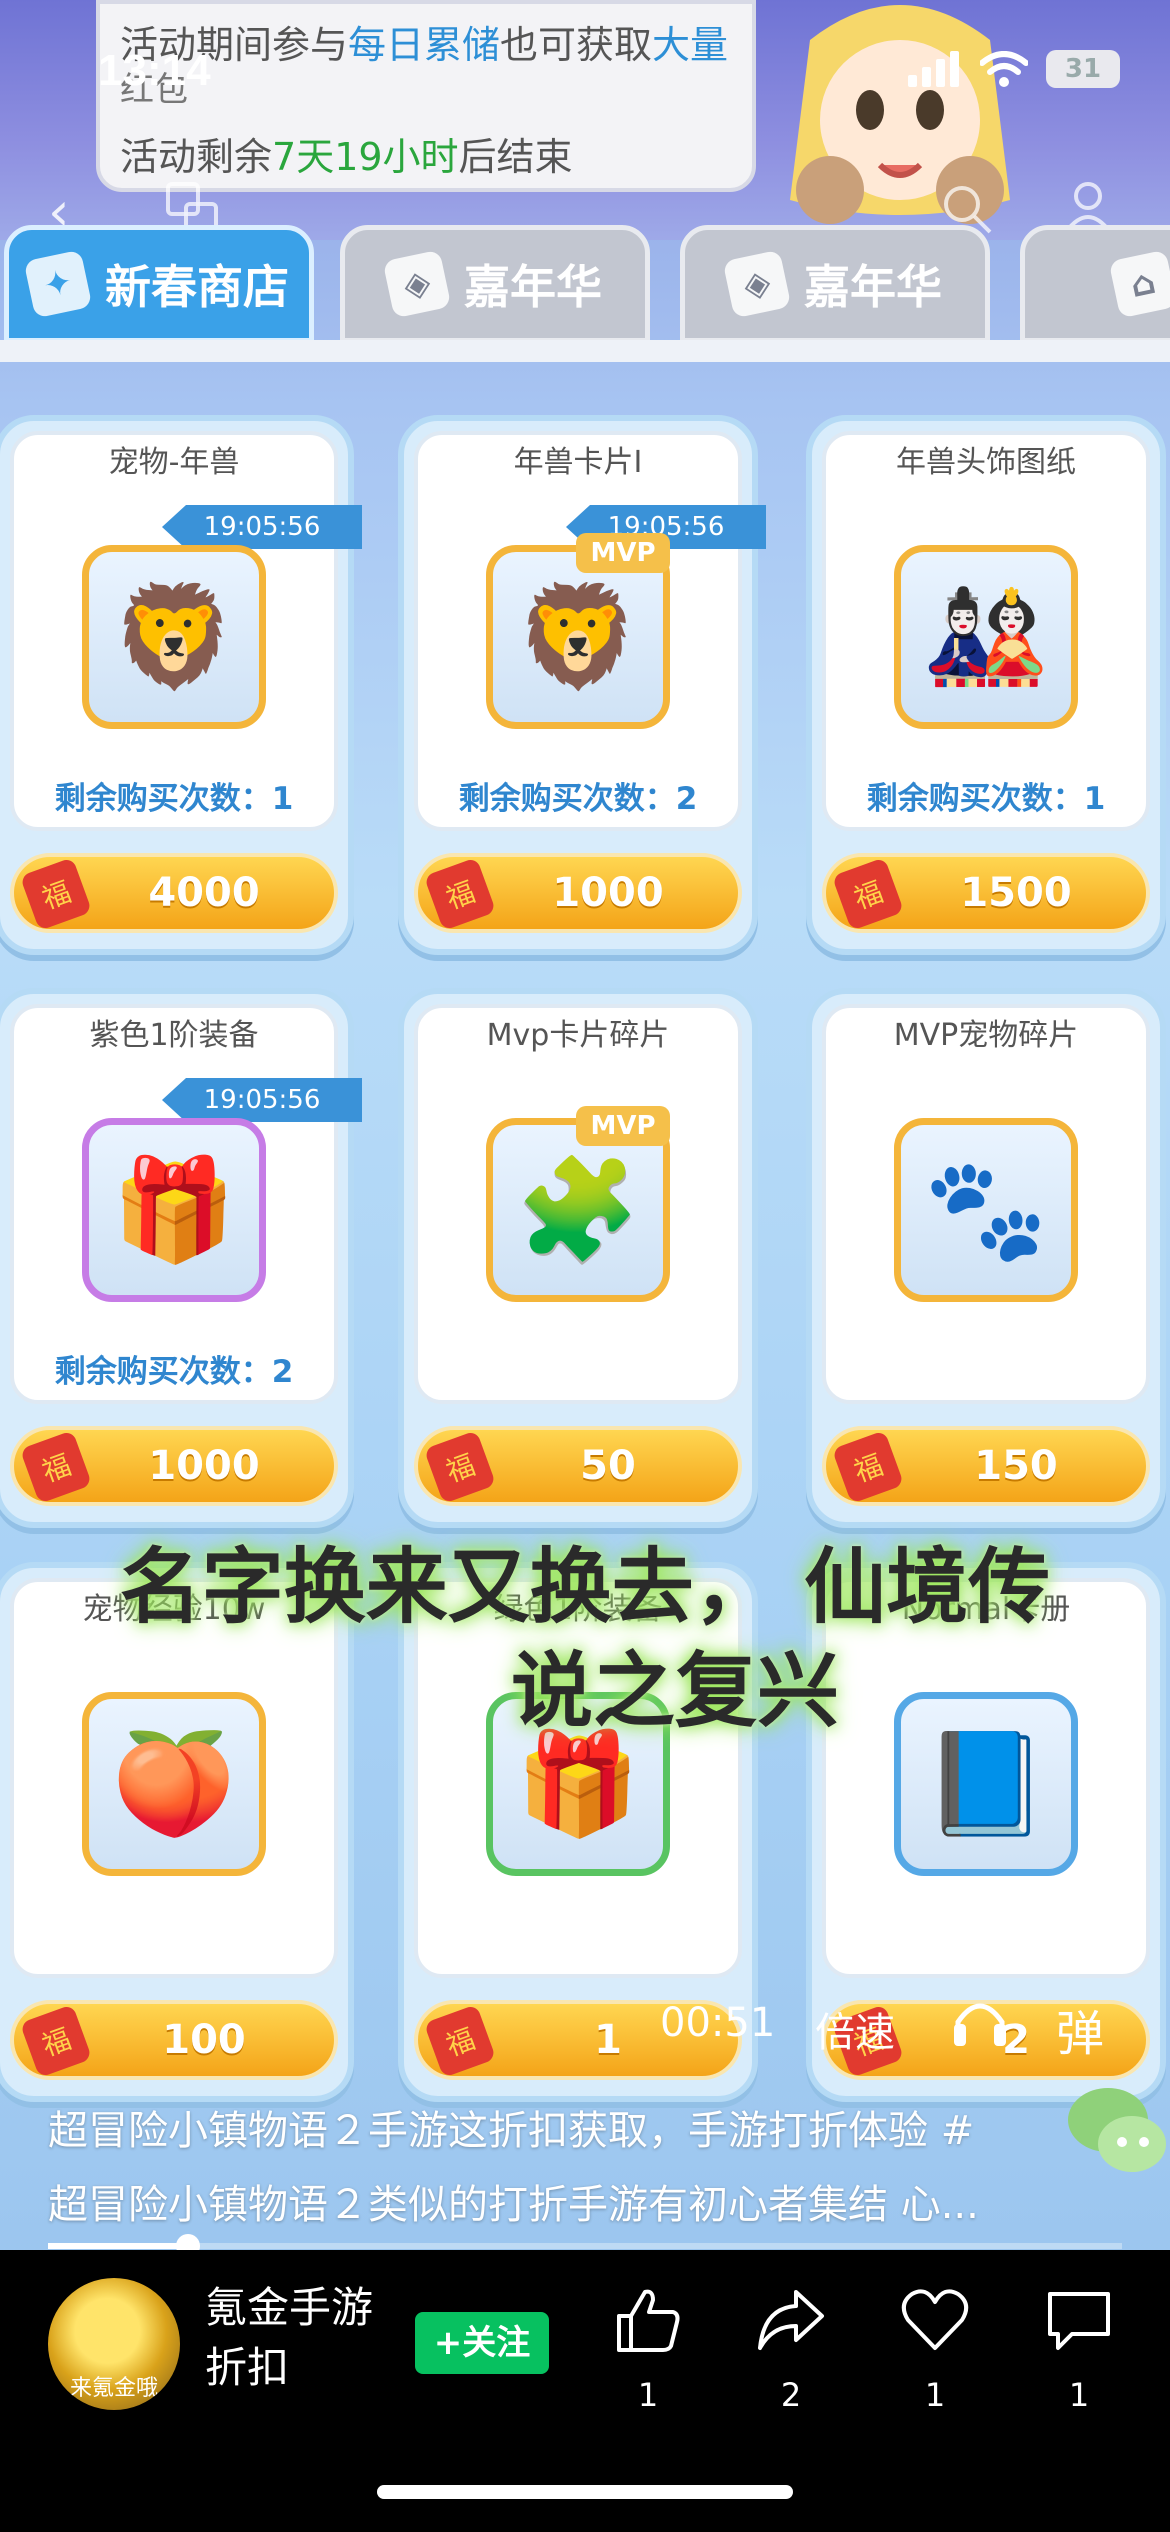 Image resolution: width=1170 pixels, height=2532 pixels. I want to click on tab-divider, so click(585, 351).